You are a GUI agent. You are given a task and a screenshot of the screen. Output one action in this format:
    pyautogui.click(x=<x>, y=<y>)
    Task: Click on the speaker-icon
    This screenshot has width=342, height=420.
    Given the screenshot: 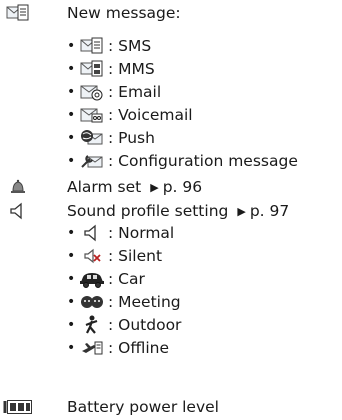 What is the action you would take?
    pyautogui.click(x=92, y=233)
    